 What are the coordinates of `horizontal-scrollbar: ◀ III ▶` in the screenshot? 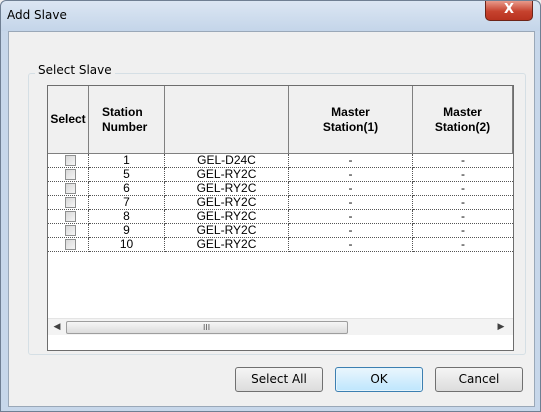 It's located at (280, 326).